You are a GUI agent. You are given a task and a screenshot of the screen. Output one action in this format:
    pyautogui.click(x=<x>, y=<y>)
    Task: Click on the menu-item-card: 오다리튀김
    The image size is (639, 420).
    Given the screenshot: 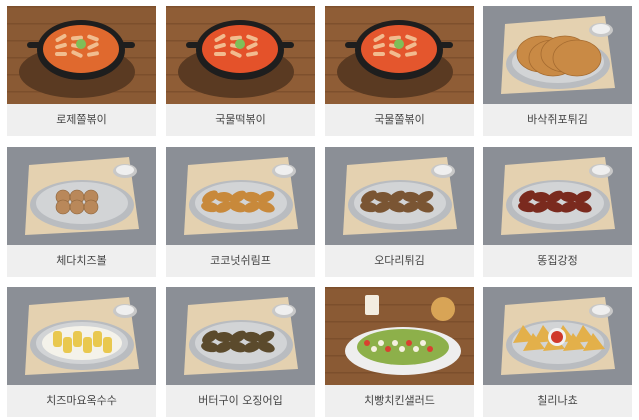 What is the action you would take?
    pyautogui.click(x=399, y=212)
    